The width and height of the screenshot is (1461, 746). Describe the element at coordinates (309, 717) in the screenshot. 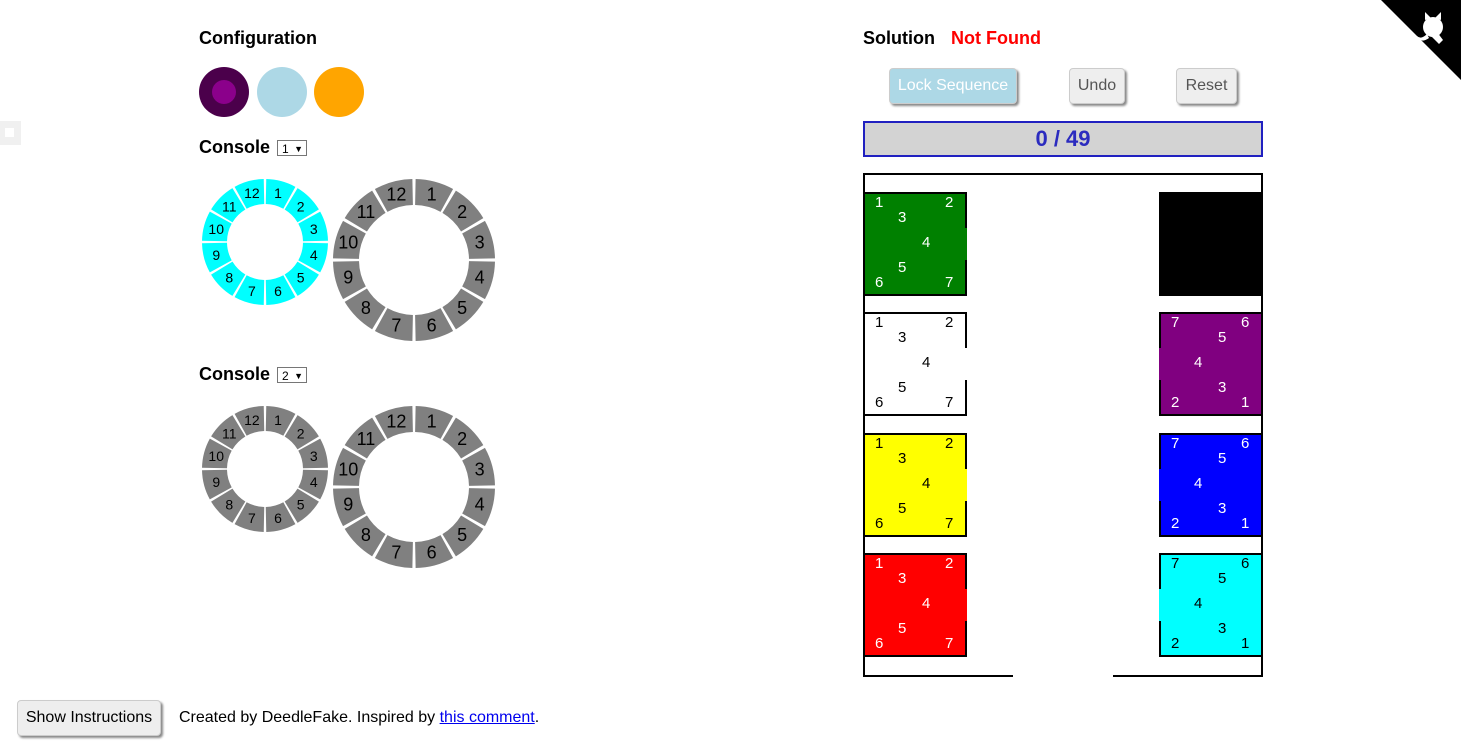

I see `credit-label: Created by DeedleFake. Inspired by` at that location.